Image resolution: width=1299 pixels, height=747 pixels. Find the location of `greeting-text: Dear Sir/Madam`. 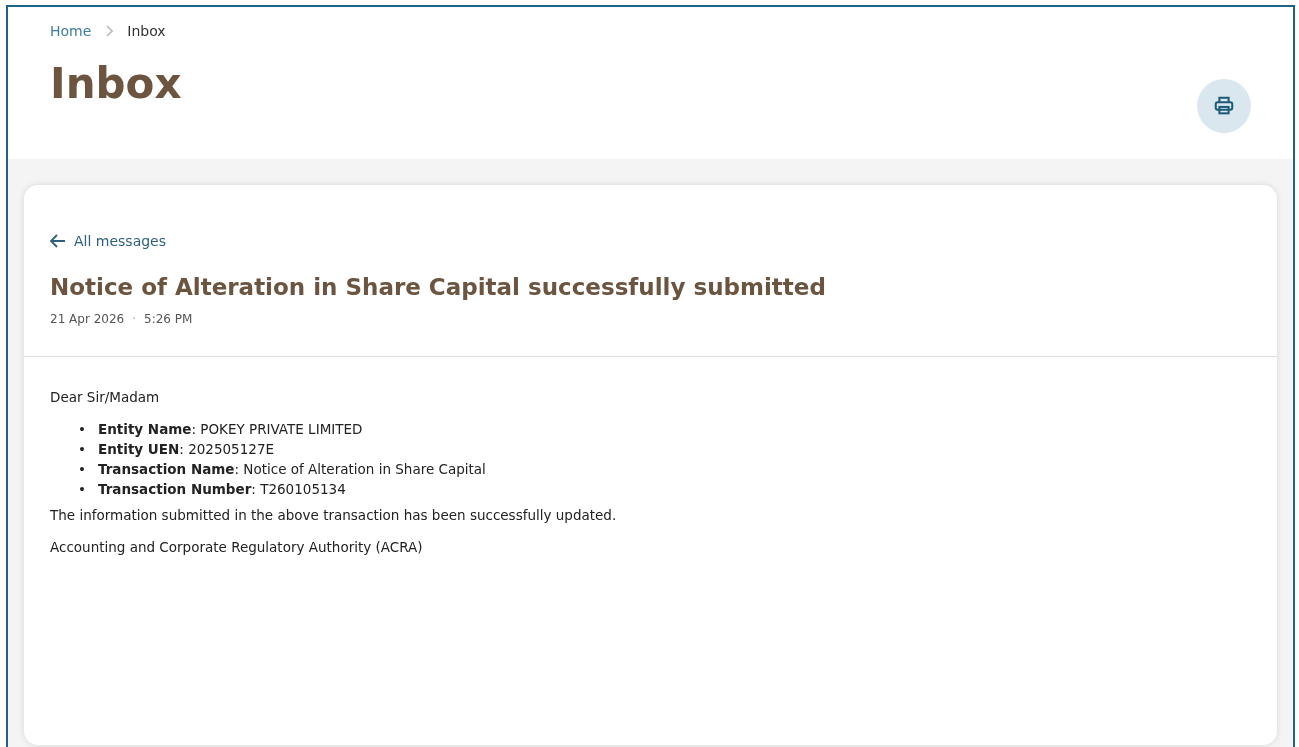

greeting-text: Dear Sir/Madam is located at coordinates (105, 397).